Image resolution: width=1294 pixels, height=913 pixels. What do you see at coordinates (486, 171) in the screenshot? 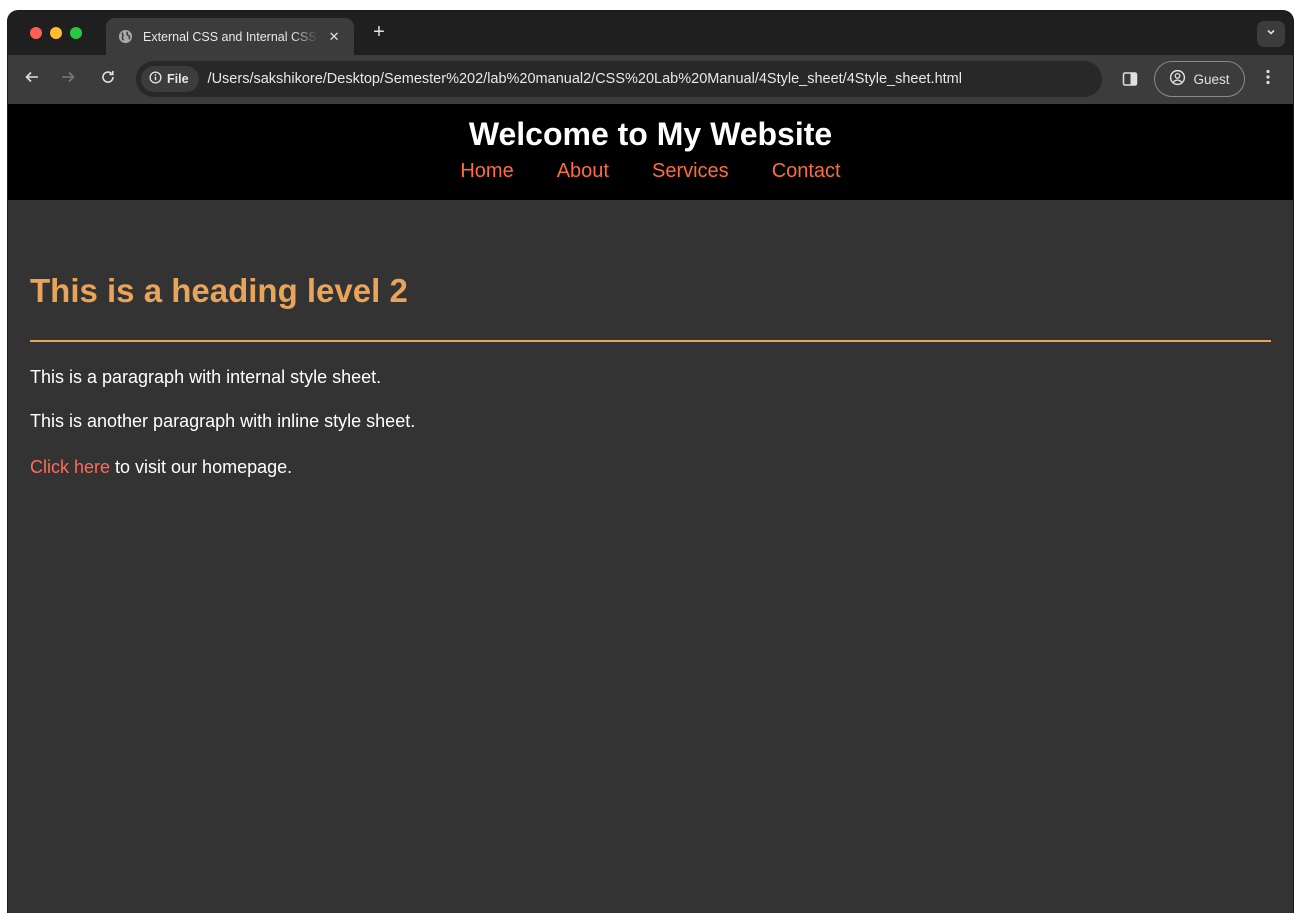
I see `nav-link-home: Home` at bounding box center [486, 171].